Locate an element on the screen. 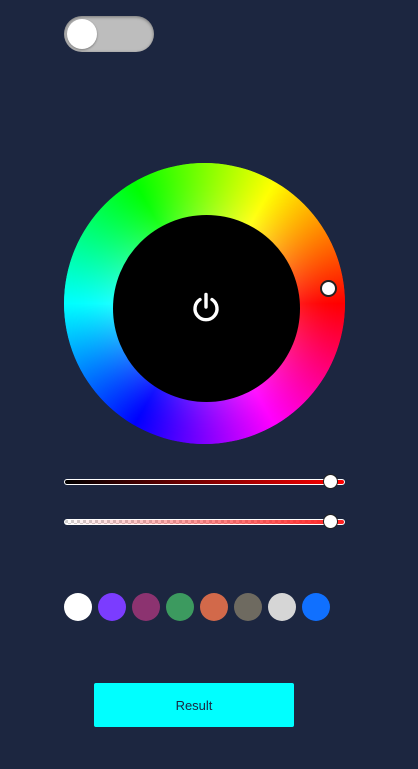  brightness-slider-thumb is located at coordinates (330, 481).